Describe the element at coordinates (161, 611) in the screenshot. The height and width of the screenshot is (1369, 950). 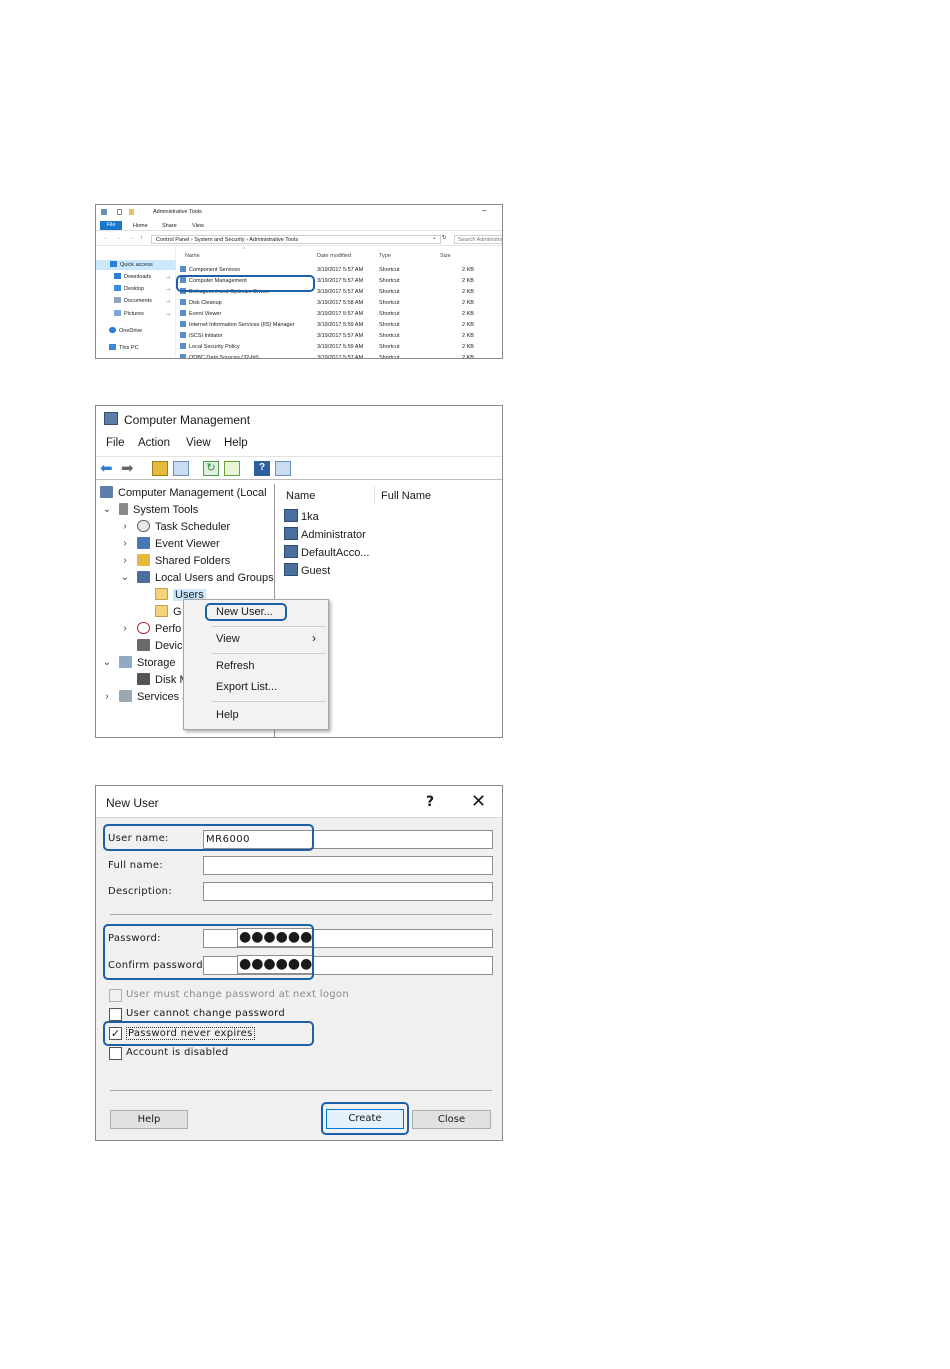
I see `folder-icon` at that location.